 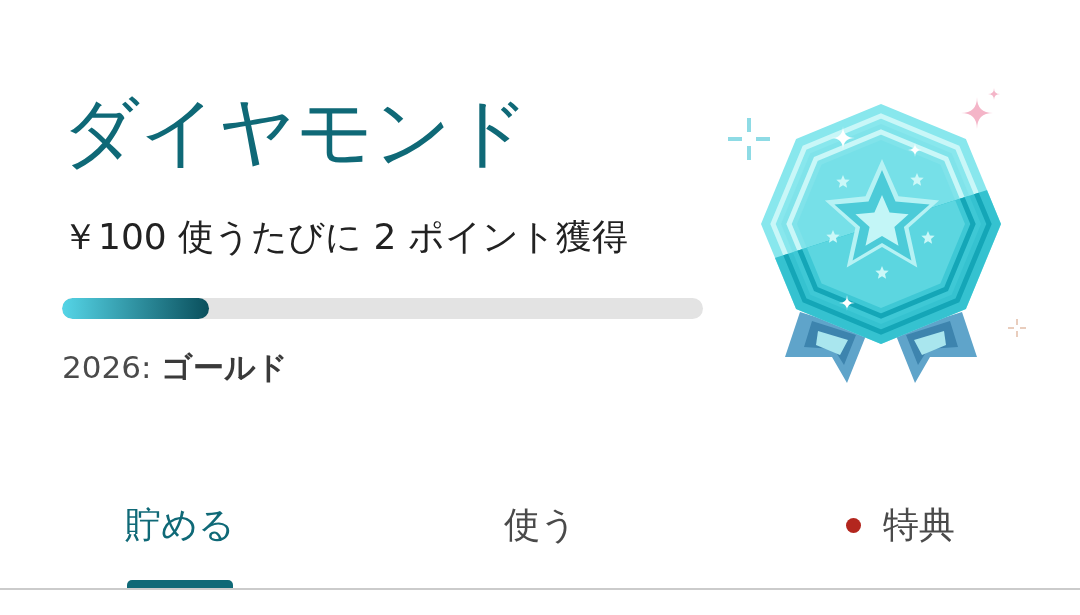 I want to click on tier-title: ダイヤモンド, so click(x=296, y=132).